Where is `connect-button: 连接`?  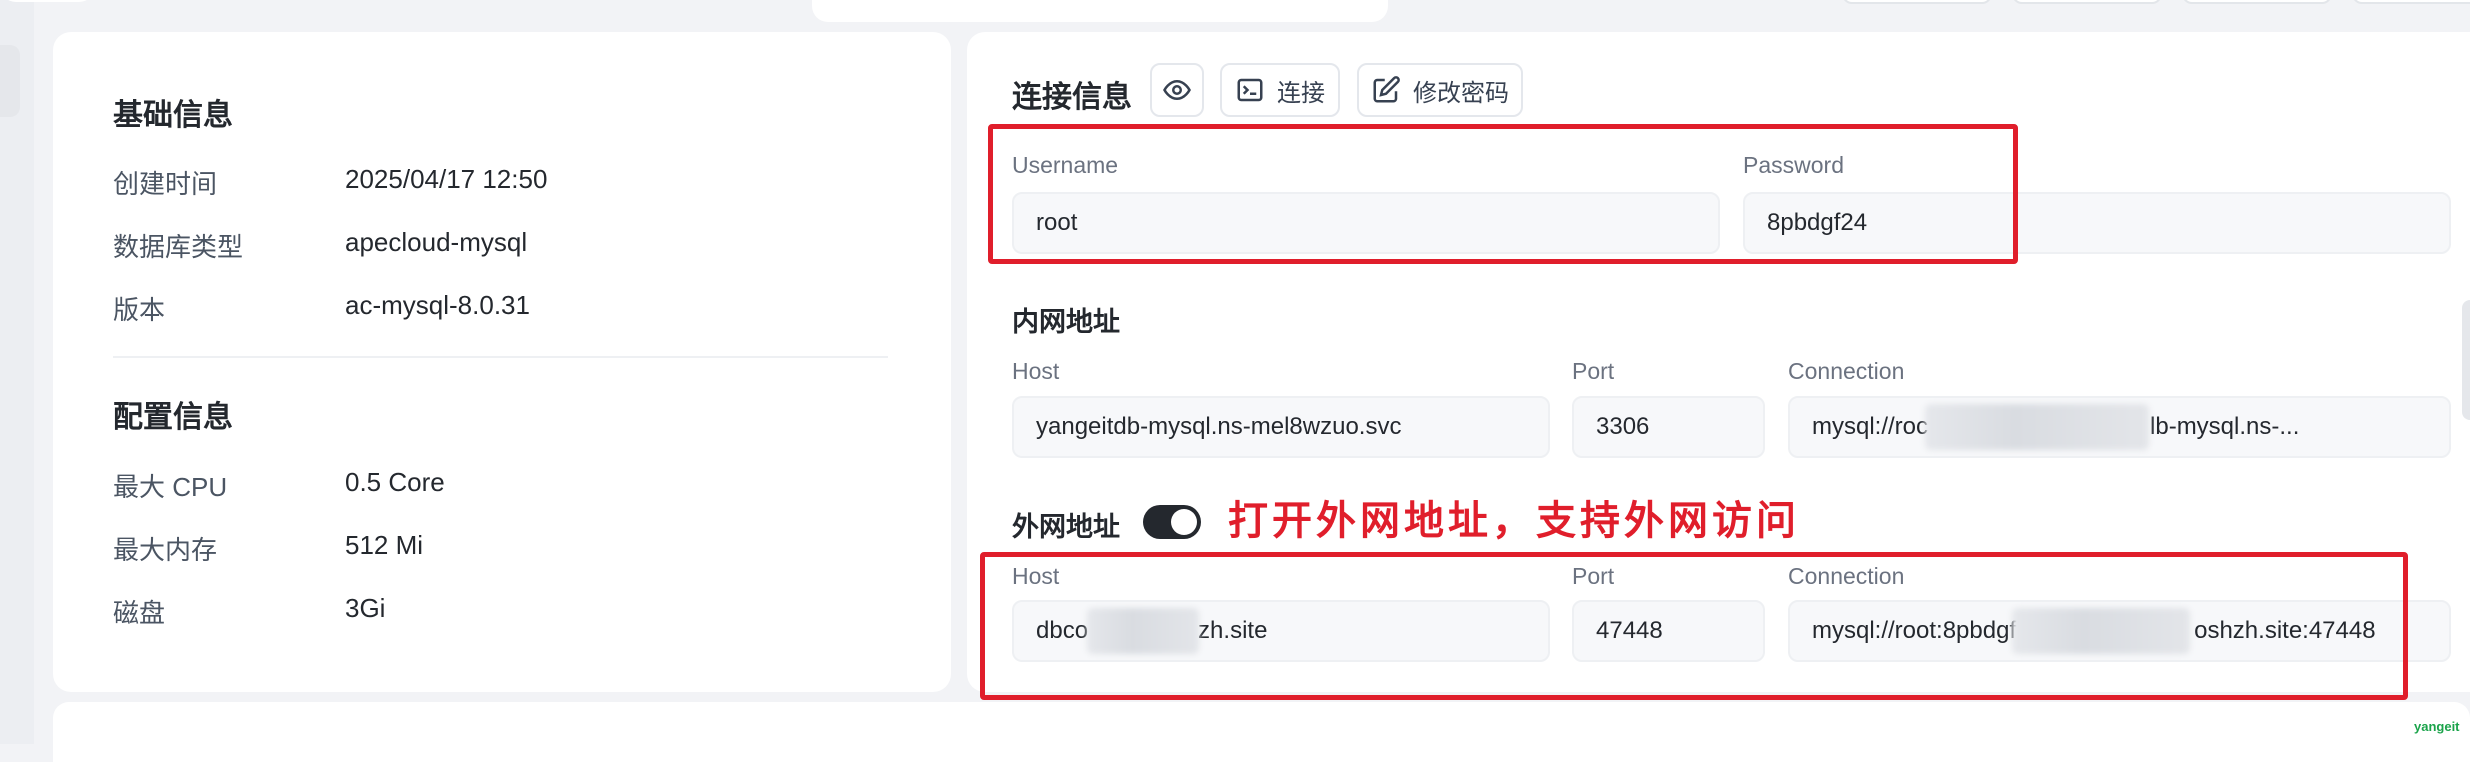 connect-button: 连接 is located at coordinates (1280, 90).